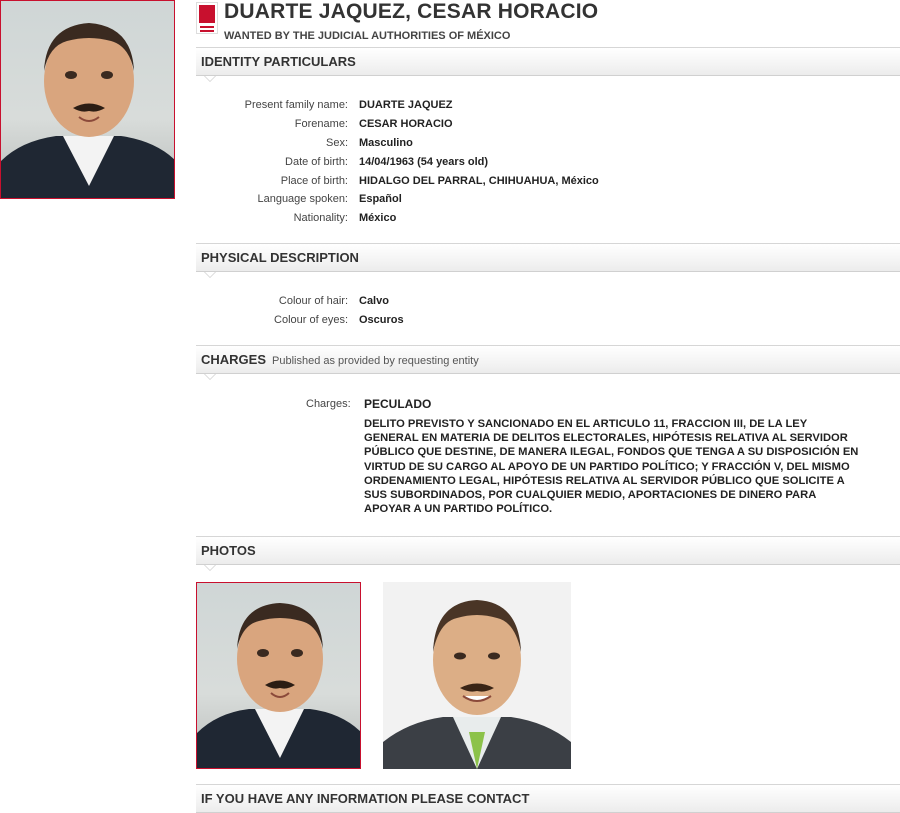 Image resolution: width=900 pixels, height=813 pixels. Describe the element at coordinates (479, 181) in the screenshot. I see `field-value: HIDALGO DEL PARRAL, CHIHUAHUA, México` at that location.